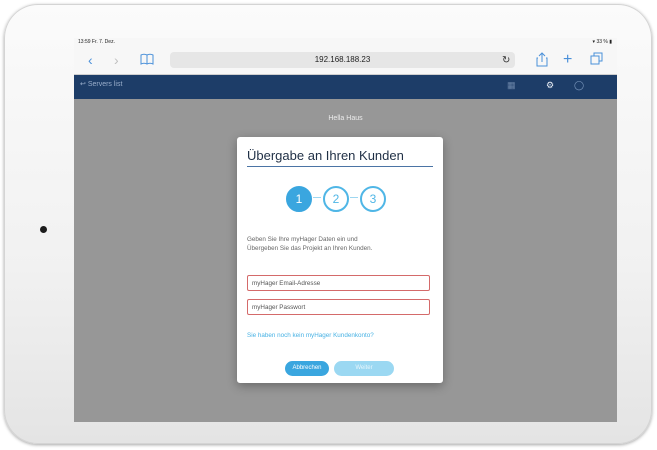  I want to click on url-text: 192.168.188.23, so click(342, 59).